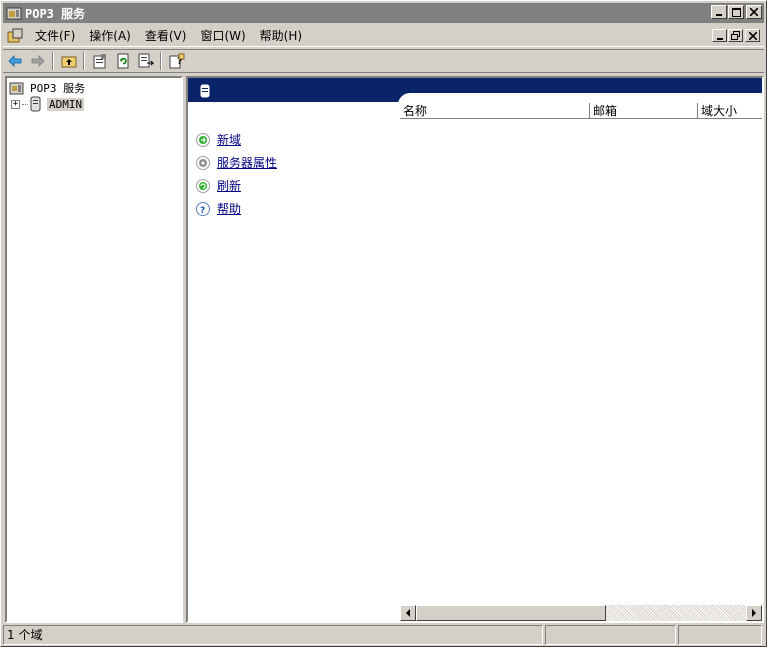 The image size is (767, 647). What do you see at coordinates (511, 613) in the screenshot?
I see `scroll-thumb` at bounding box center [511, 613].